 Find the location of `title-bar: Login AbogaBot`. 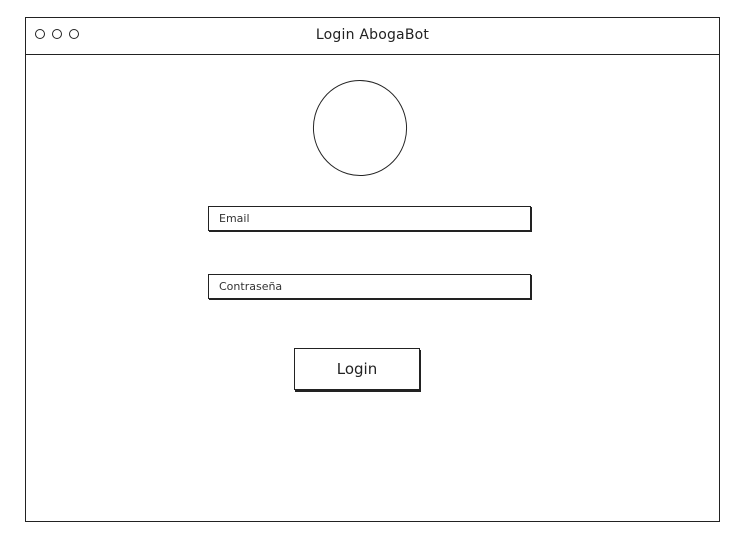

title-bar: Login AbogaBot is located at coordinates (372, 36).